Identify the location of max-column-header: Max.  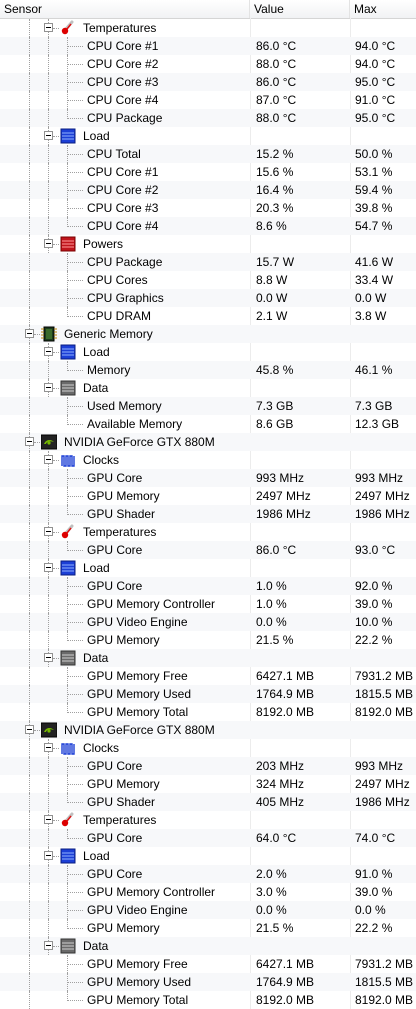
(383, 9).